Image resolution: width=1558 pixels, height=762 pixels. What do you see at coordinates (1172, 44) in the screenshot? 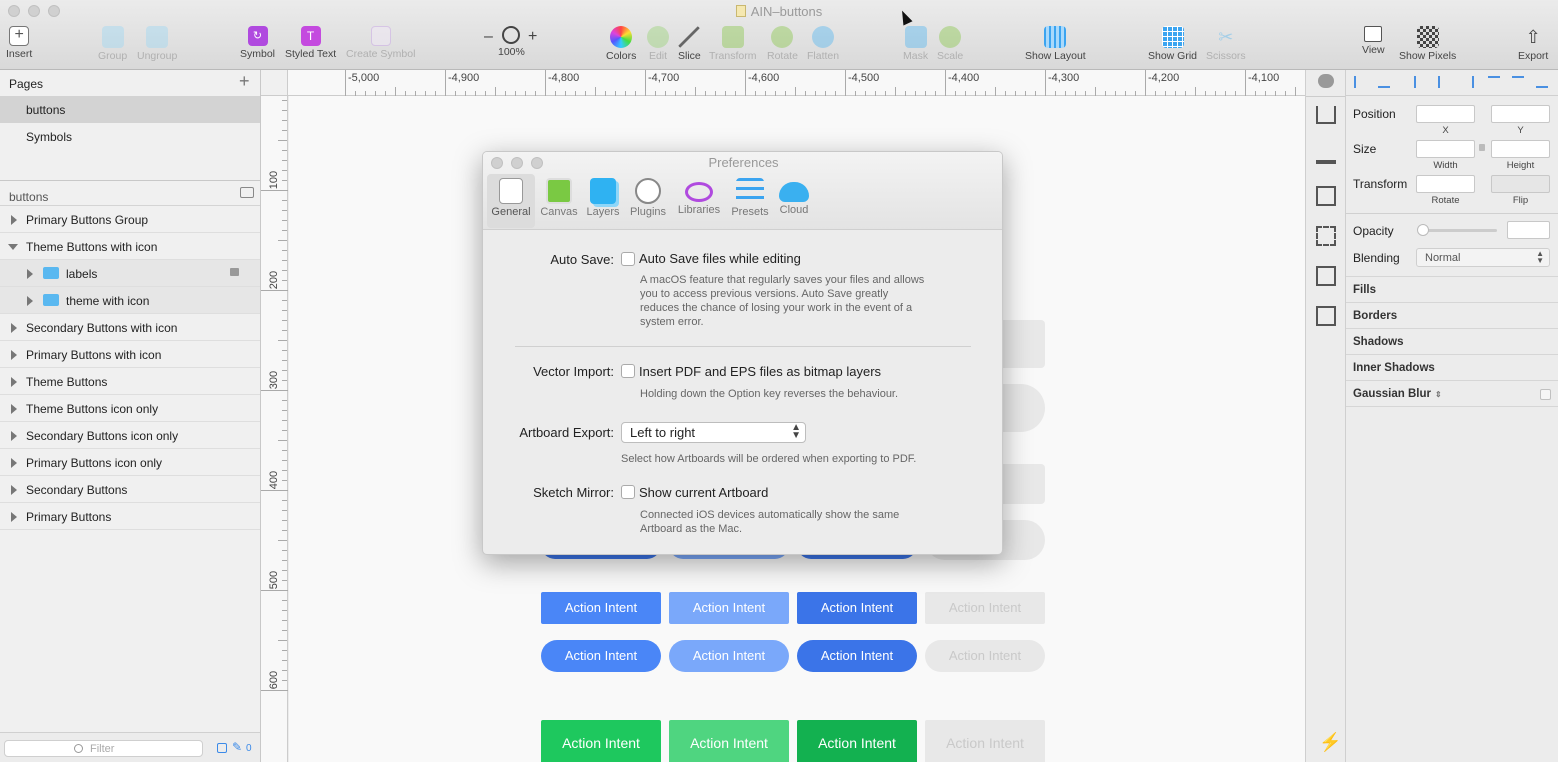
I see `show-grid-button: Show Grid` at bounding box center [1172, 44].